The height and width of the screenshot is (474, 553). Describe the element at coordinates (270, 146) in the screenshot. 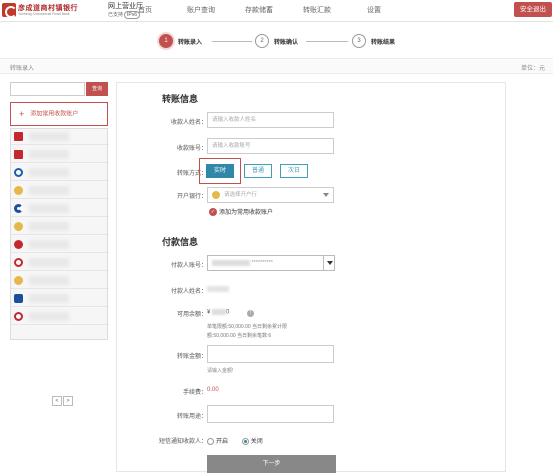

I see `payee-account-input: 请输入收款账号` at that location.